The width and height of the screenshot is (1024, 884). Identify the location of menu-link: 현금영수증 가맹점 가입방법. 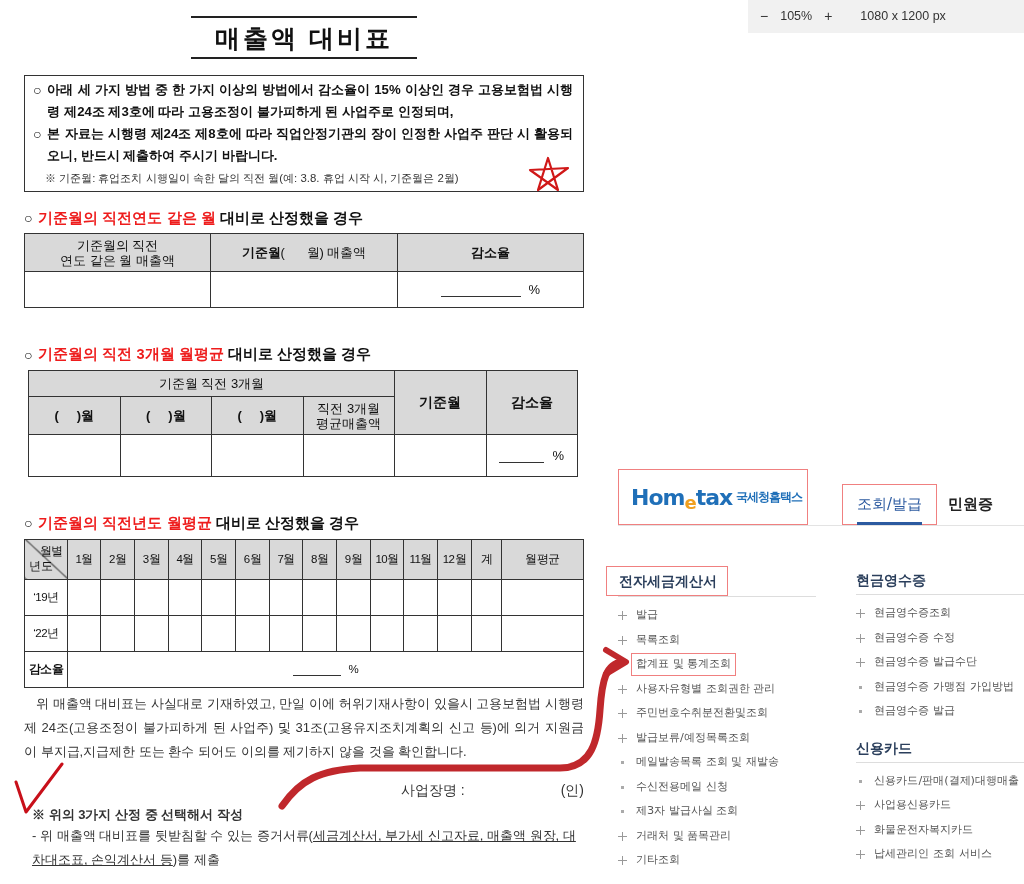
(944, 687).